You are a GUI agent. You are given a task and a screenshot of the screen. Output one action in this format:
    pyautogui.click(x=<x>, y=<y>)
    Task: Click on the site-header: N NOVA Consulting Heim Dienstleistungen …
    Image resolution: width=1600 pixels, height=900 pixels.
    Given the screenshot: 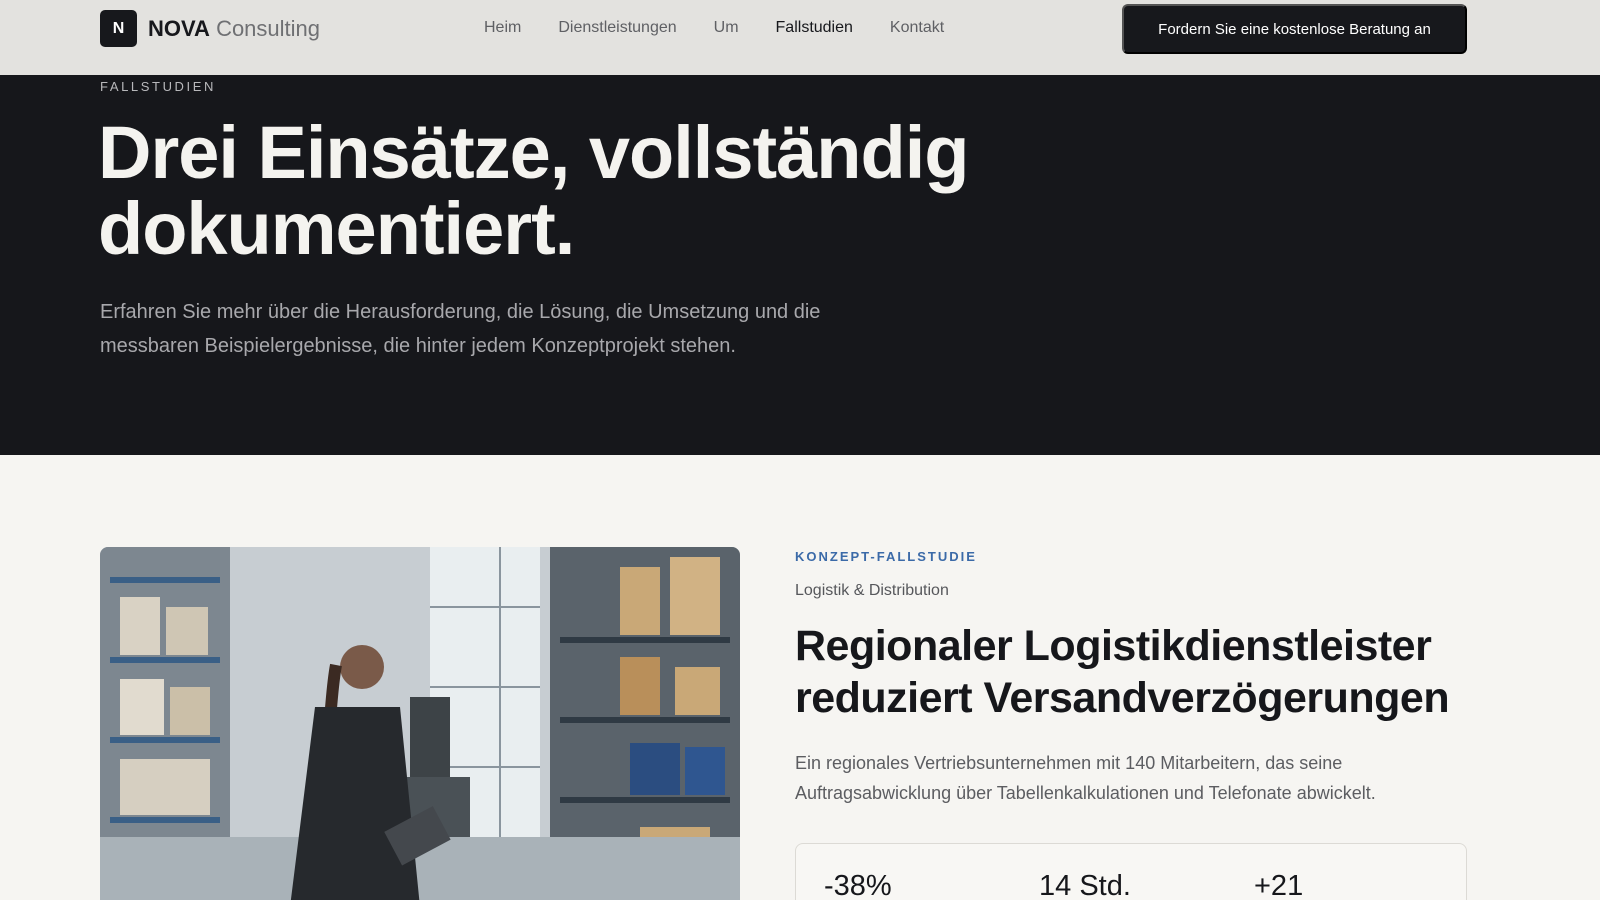 What is the action you would take?
    pyautogui.click(x=800, y=37)
    